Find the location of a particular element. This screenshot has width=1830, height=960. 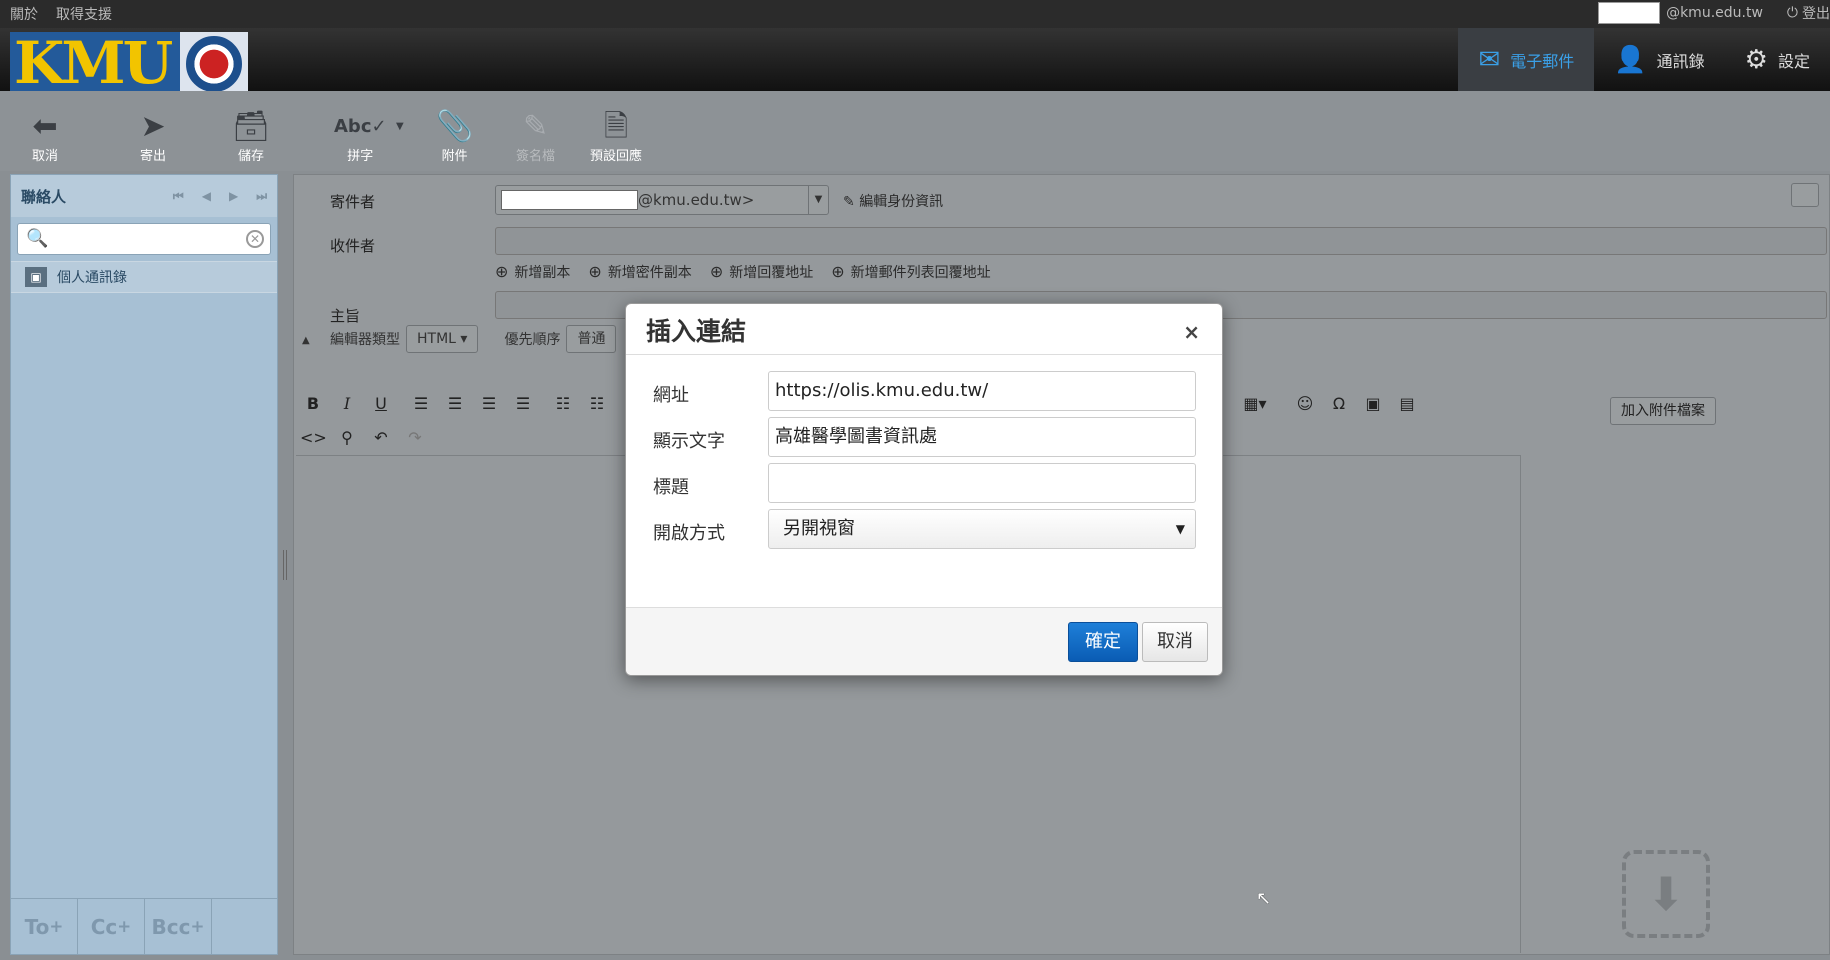

edit-identity-link: ✎ 編輯身份資訊 is located at coordinates (893, 201).